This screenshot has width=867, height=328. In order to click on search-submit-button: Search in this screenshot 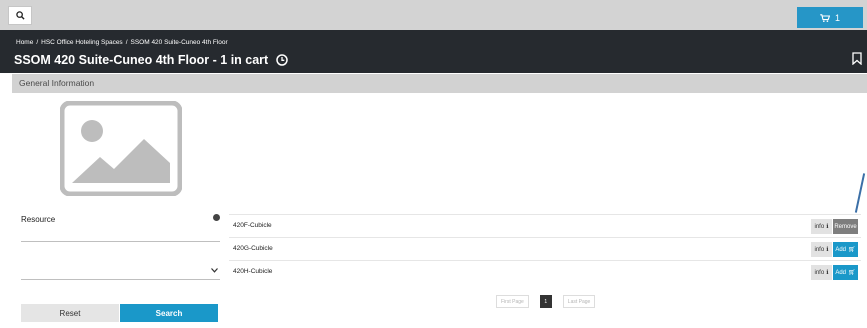, I will do `click(169, 313)`.